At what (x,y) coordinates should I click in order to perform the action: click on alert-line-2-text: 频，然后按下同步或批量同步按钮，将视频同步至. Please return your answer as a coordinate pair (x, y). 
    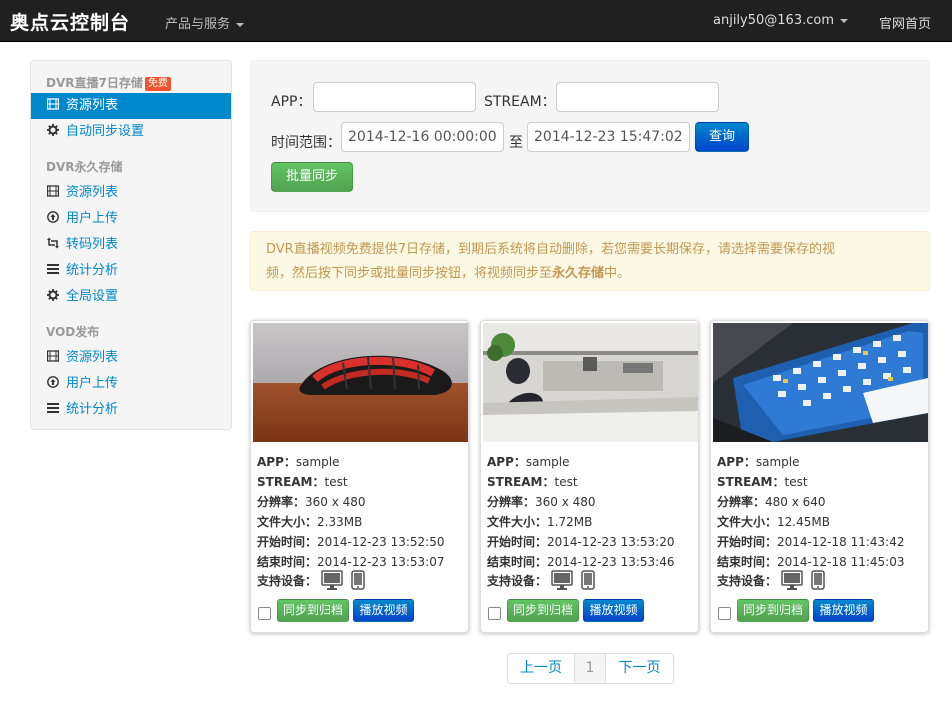
    Looking at the image, I should click on (409, 273).